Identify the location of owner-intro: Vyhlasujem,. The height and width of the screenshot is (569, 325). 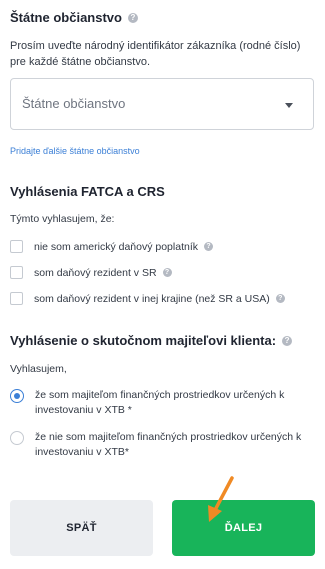
(38, 369).